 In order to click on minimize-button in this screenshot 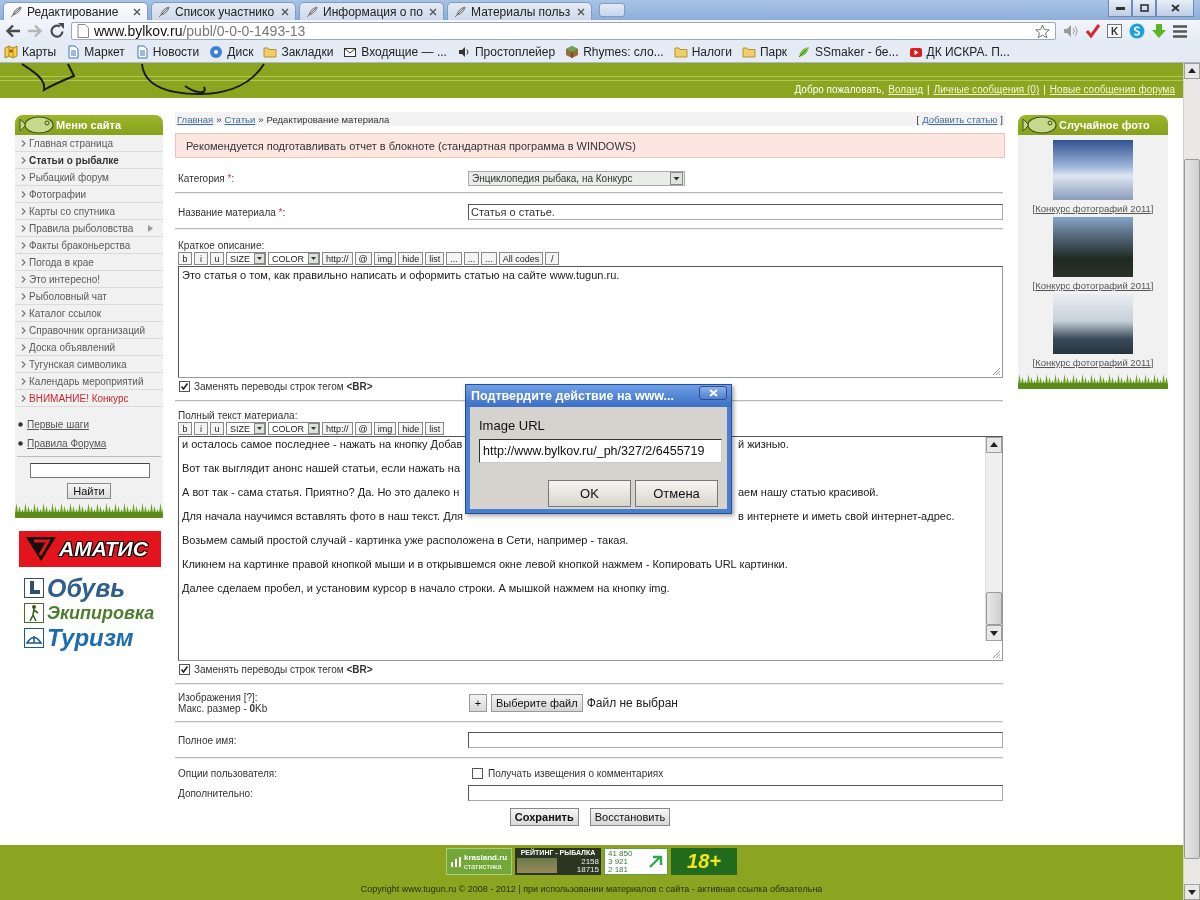, I will do `click(1120, 8)`.